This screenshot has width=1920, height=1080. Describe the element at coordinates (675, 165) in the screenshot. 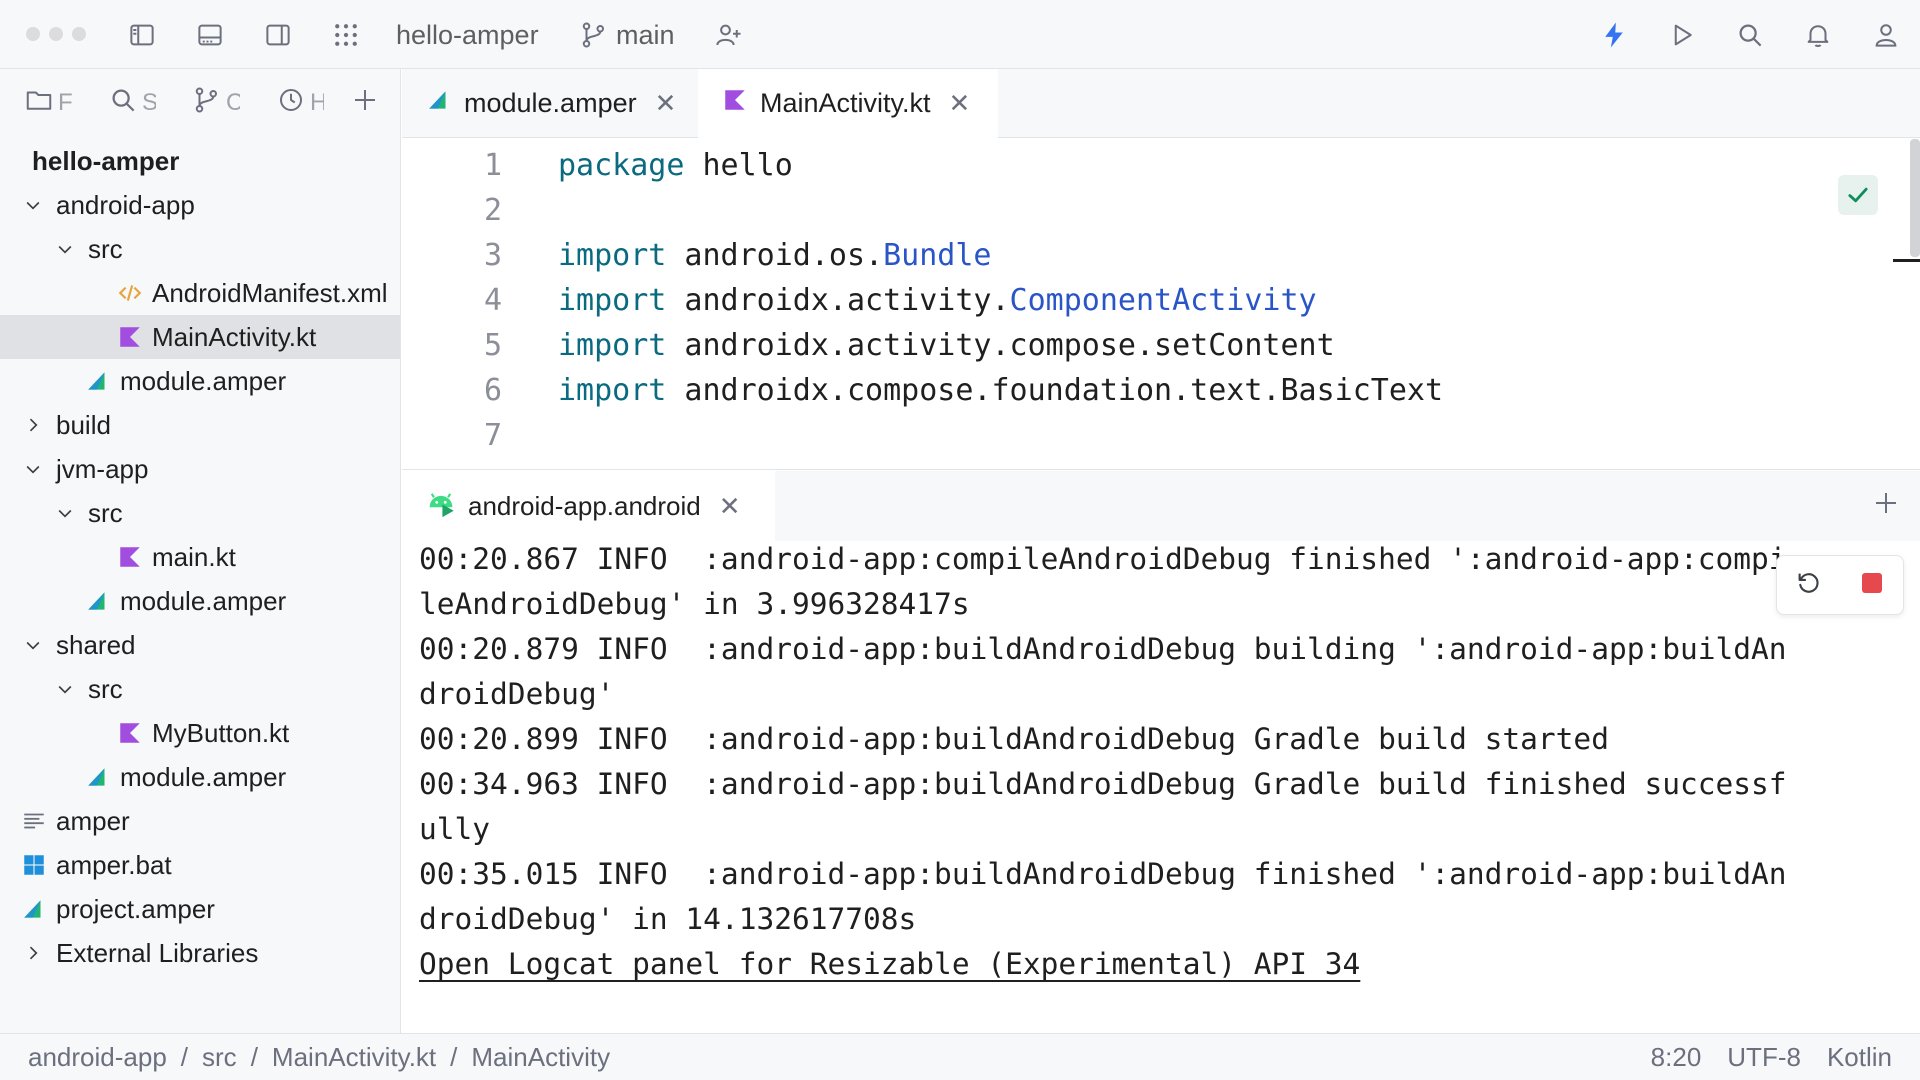

I see `code-line: package hello` at that location.